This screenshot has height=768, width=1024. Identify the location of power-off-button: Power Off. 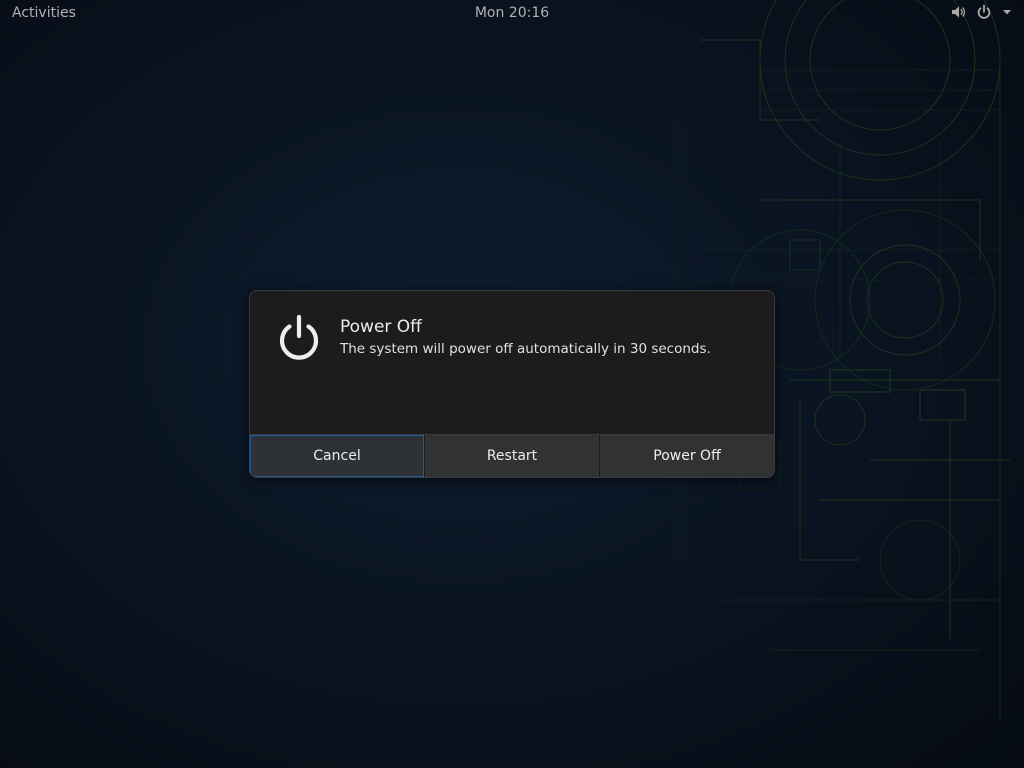
(687, 456).